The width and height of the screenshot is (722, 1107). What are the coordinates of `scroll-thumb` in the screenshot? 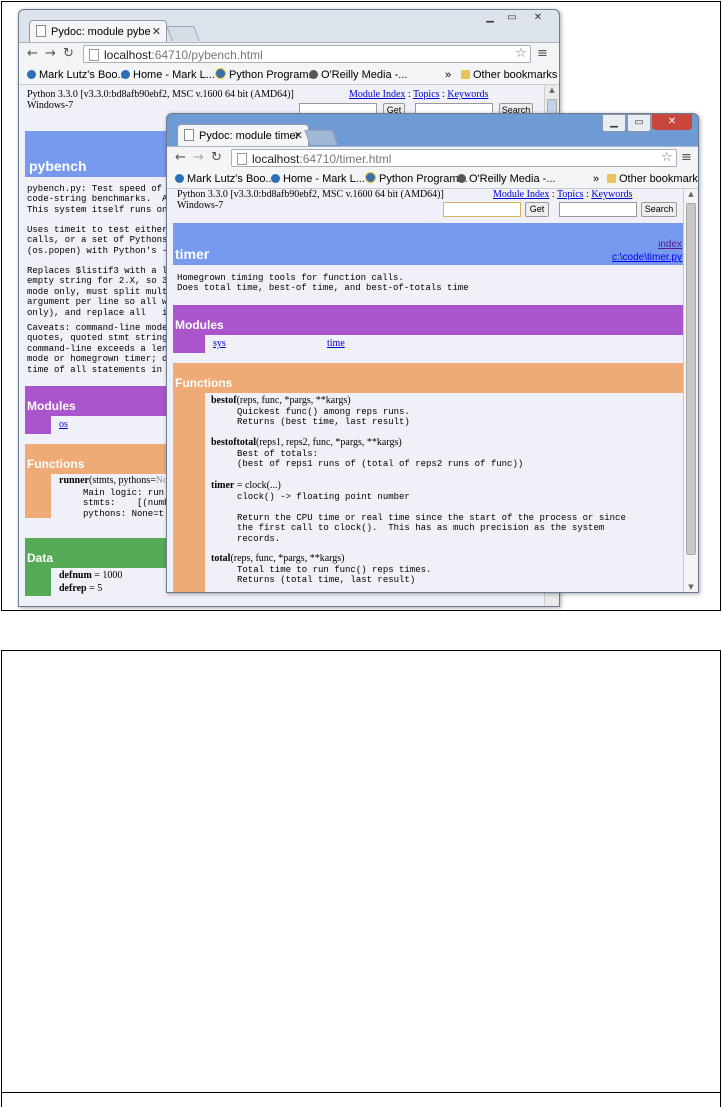 It's located at (691, 379).